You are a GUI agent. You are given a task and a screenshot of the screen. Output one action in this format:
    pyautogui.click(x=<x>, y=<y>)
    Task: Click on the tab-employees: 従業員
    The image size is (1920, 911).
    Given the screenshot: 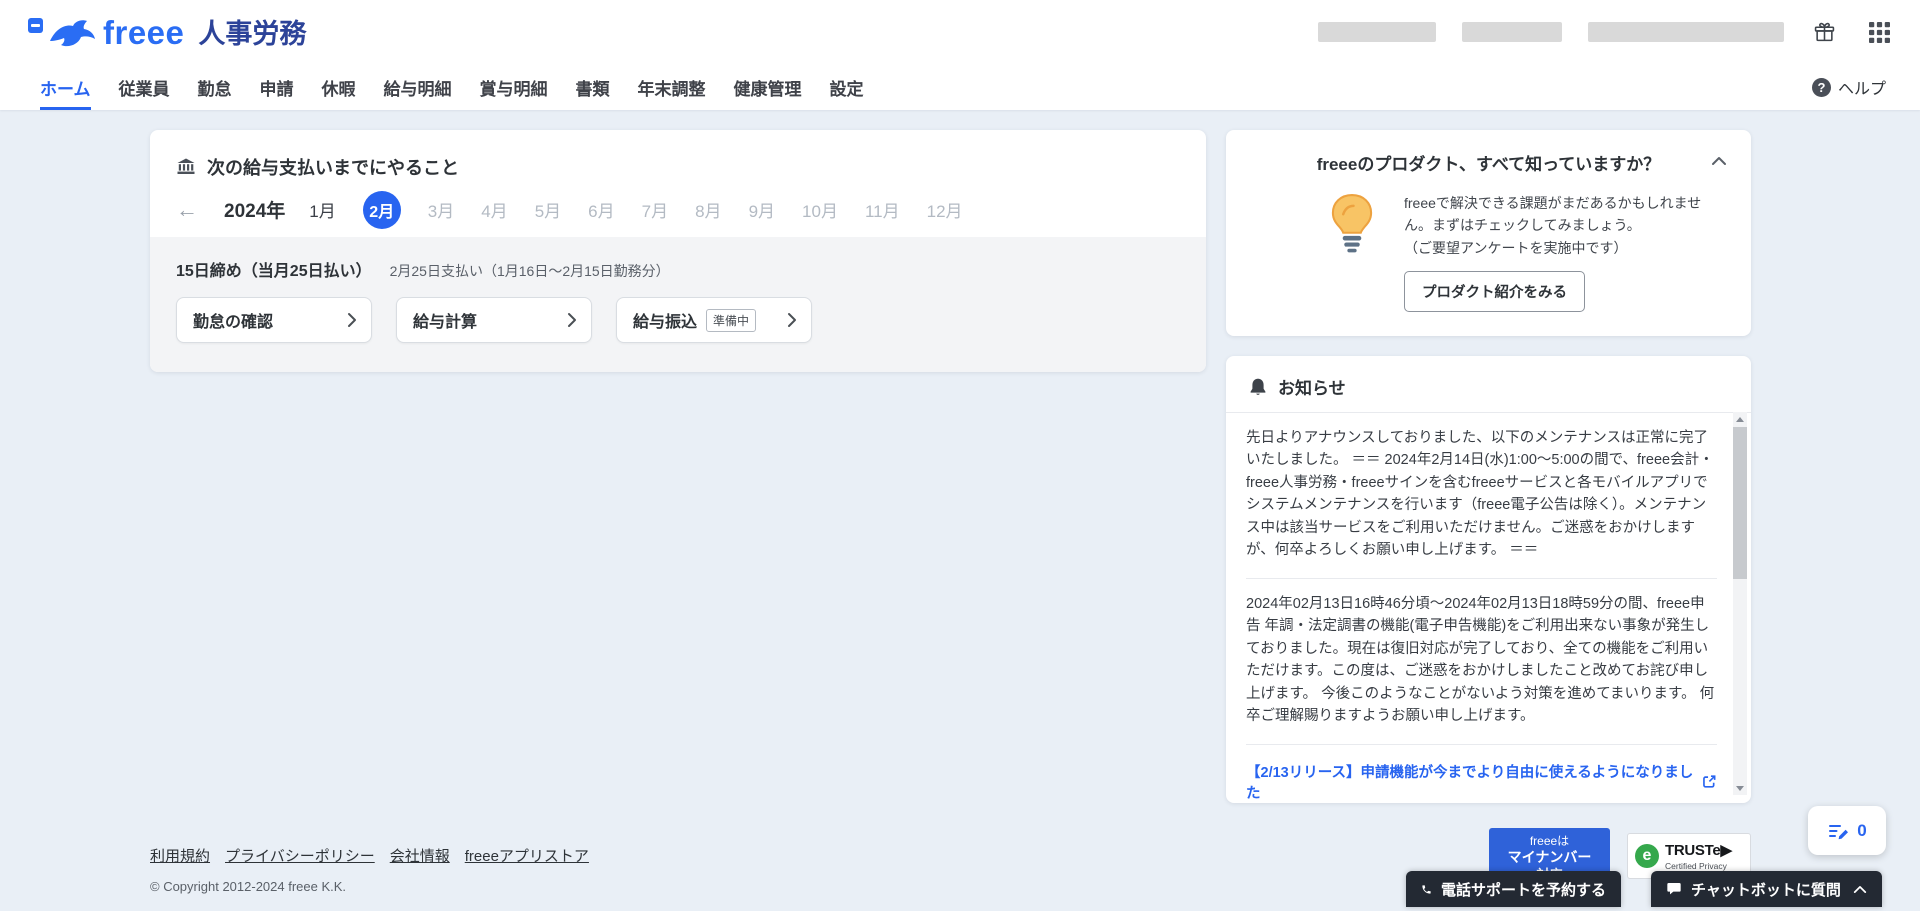 What is the action you would take?
    pyautogui.click(x=144, y=87)
    